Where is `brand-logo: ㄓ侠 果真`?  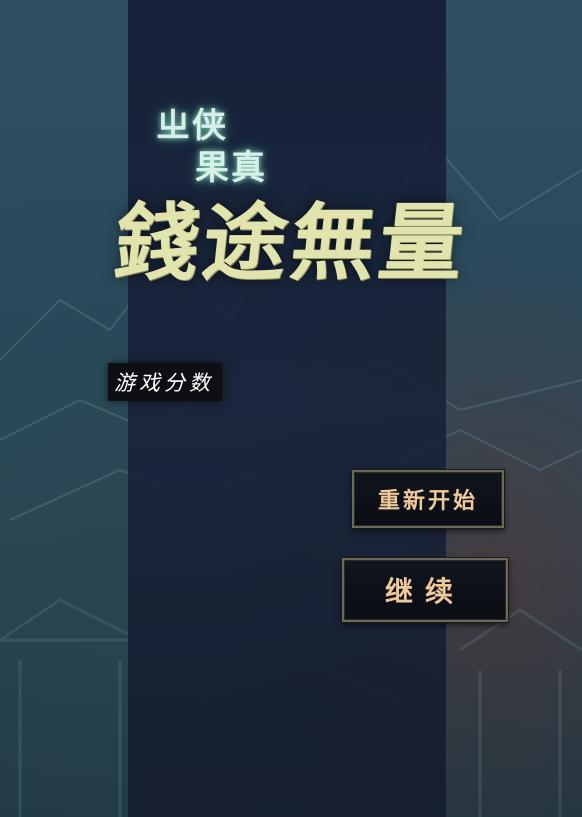
brand-logo: ㄓ侠 果真 is located at coordinates (230, 140).